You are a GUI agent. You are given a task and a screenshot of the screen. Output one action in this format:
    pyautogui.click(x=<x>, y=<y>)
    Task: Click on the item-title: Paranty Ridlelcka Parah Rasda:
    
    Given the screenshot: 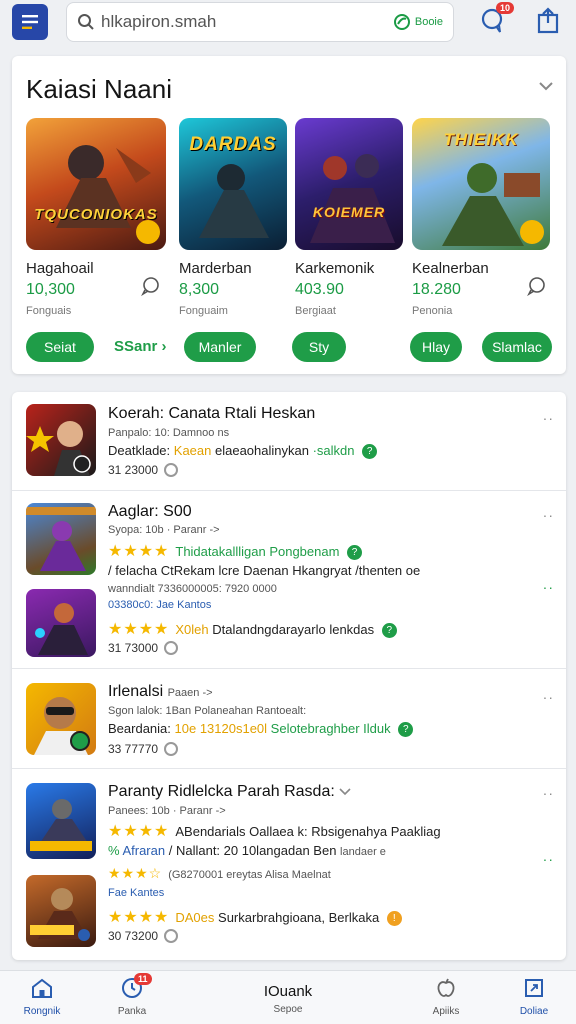 What is the action you would take?
    pyautogui.click(x=322, y=792)
    